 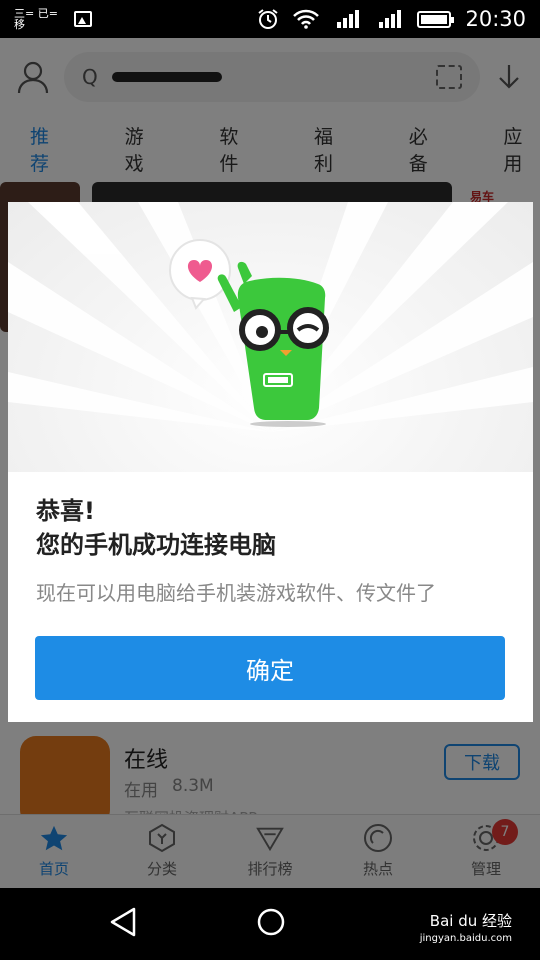 I want to click on baidu-watermark: Bai du 经验 jingyan.baidu.com, so click(x=466, y=930).